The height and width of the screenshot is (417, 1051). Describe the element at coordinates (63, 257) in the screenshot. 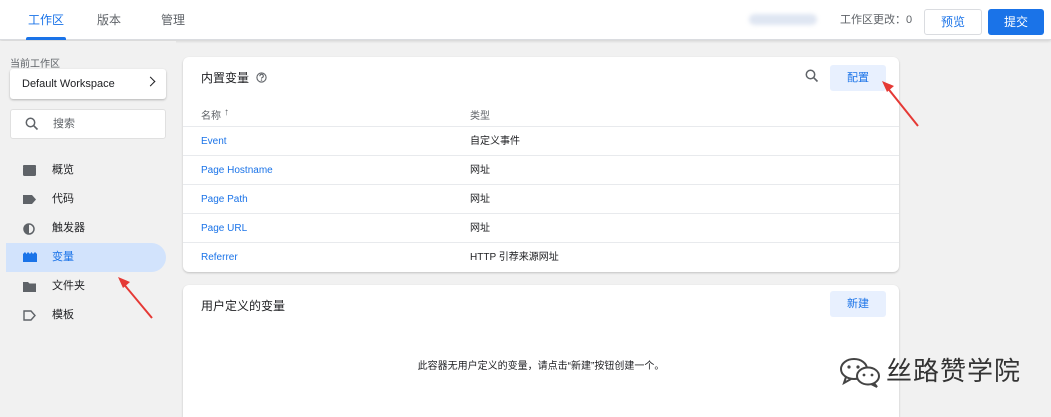

I see `sidebar-item-label: 变量` at that location.